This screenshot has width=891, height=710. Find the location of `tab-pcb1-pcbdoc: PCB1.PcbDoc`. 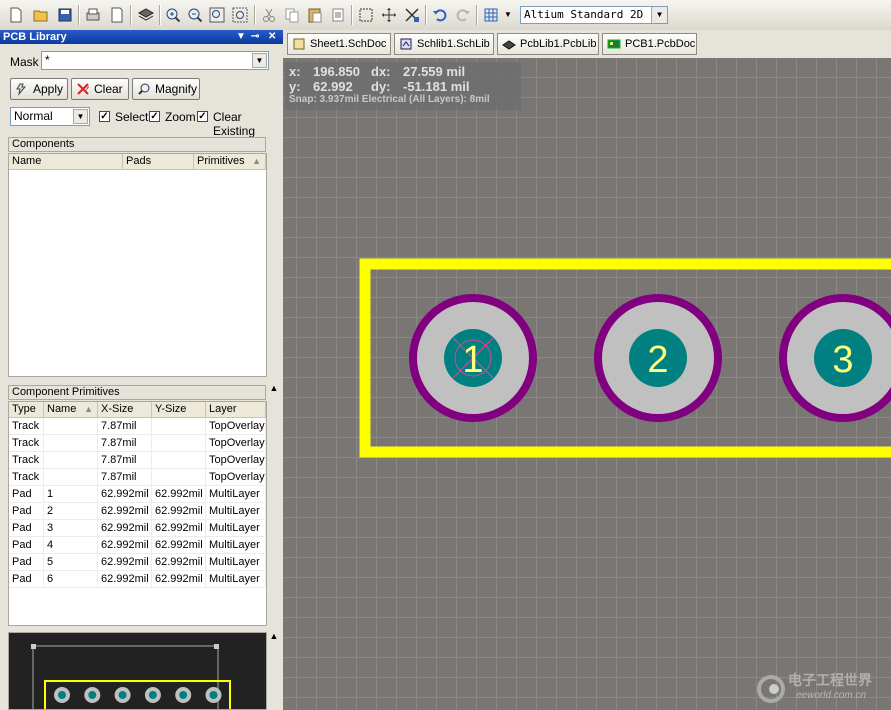

tab-pcb1-pcbdoc: PCB1.PcbDoc is located at coordinates (649, 44).